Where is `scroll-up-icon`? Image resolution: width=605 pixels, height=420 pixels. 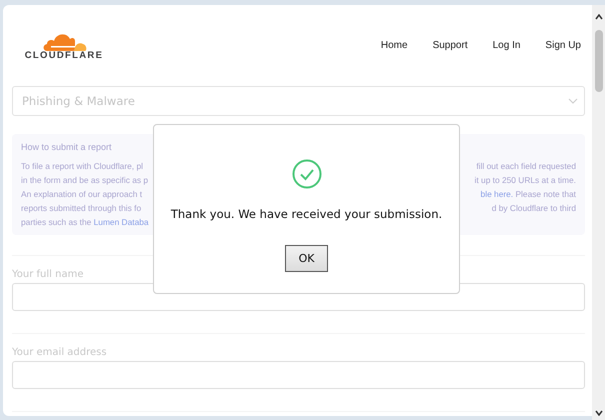 scroll-up-icon is located at coordinates (598, 17).